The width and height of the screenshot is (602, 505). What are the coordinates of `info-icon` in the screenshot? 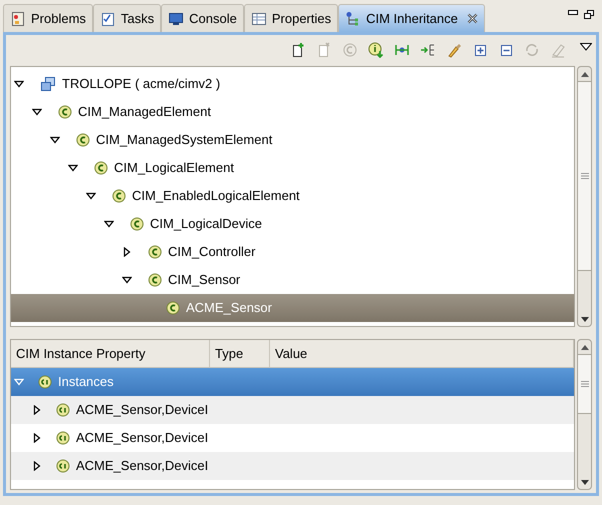 It's located at (376, 50).